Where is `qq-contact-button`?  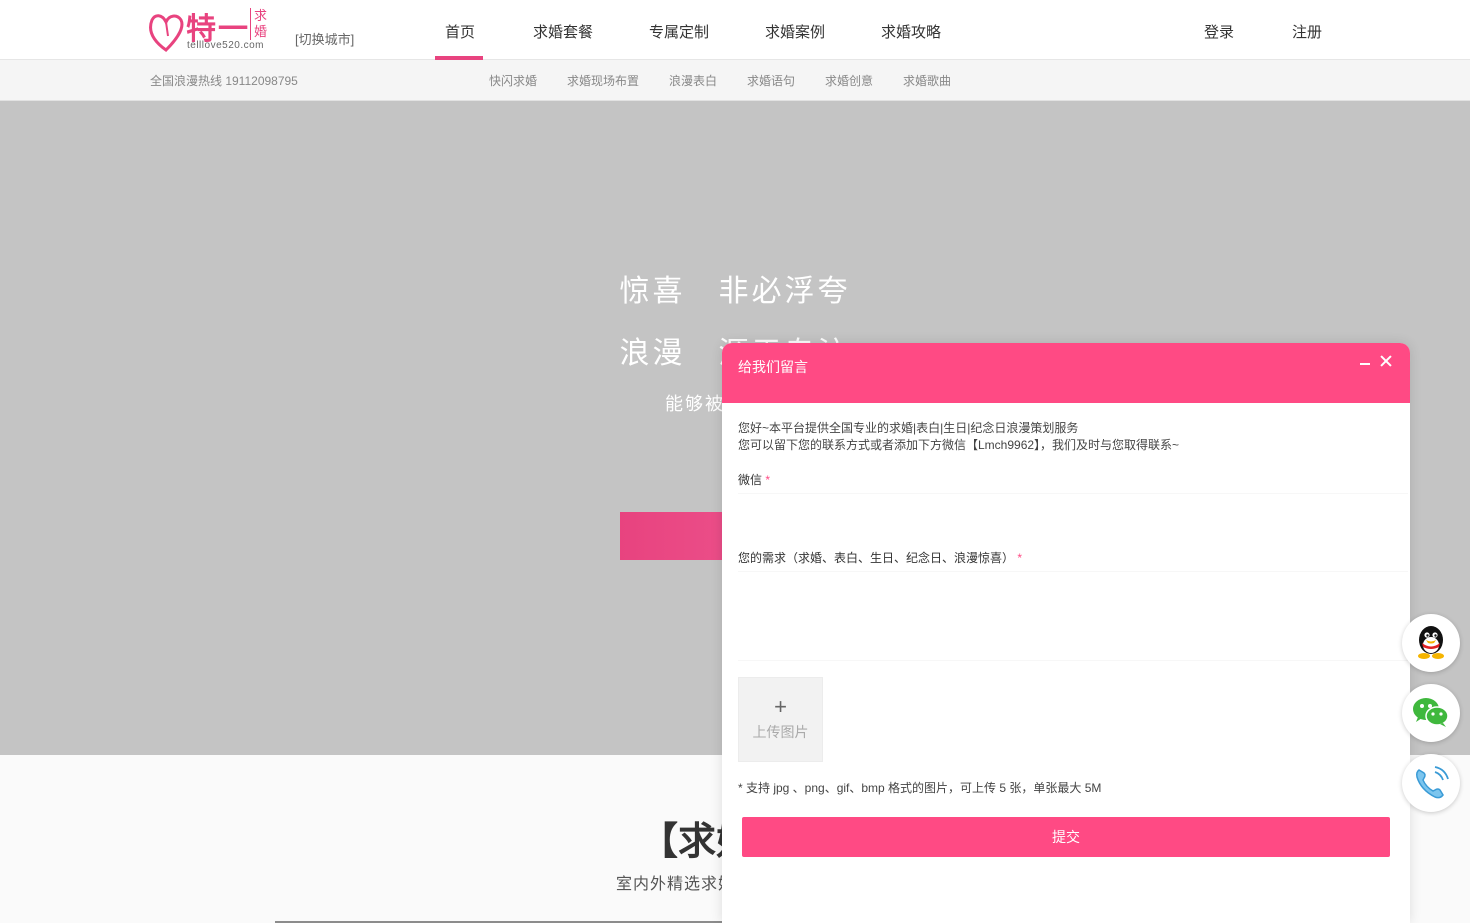 qq-contact-button is located at coordinates (1431, 643).